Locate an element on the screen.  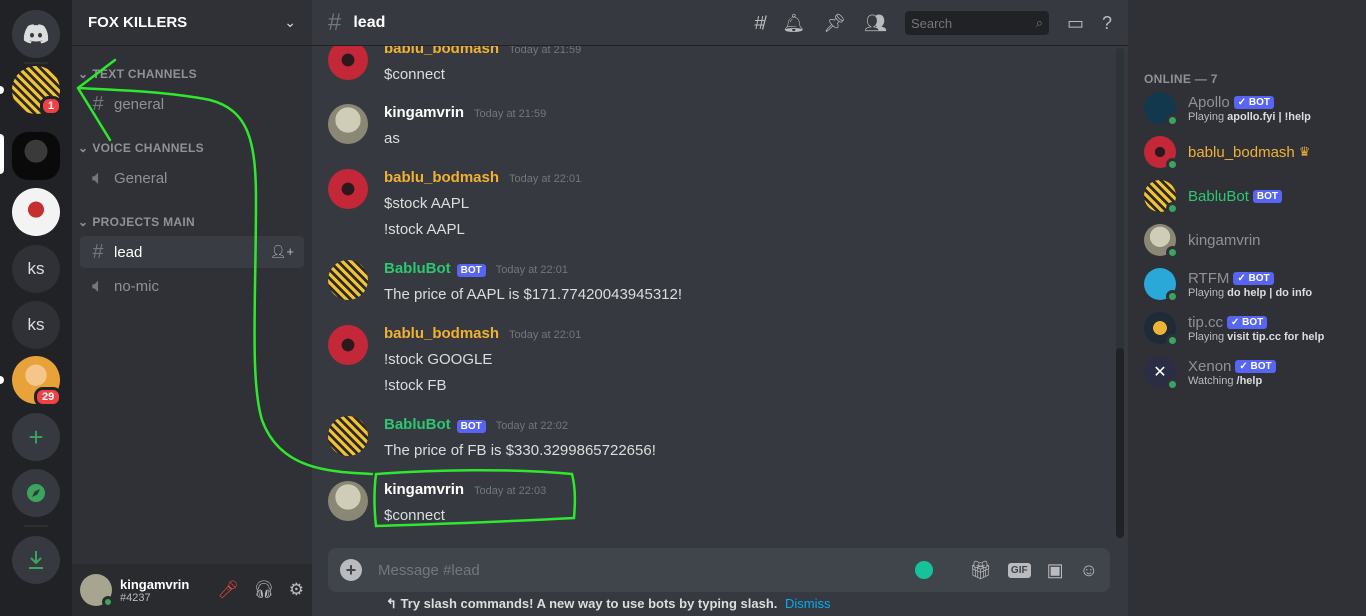
member-item: ✕ Xenon ✓ BOT Watching /help is located at coordinates (1249, 372).